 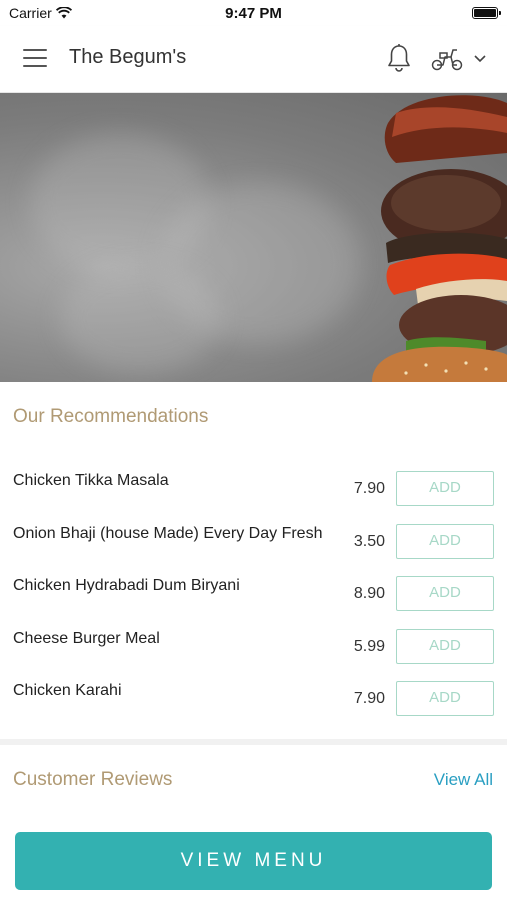 I want to click on view-all-reviews-link: View All, so click(x=463, y=780).